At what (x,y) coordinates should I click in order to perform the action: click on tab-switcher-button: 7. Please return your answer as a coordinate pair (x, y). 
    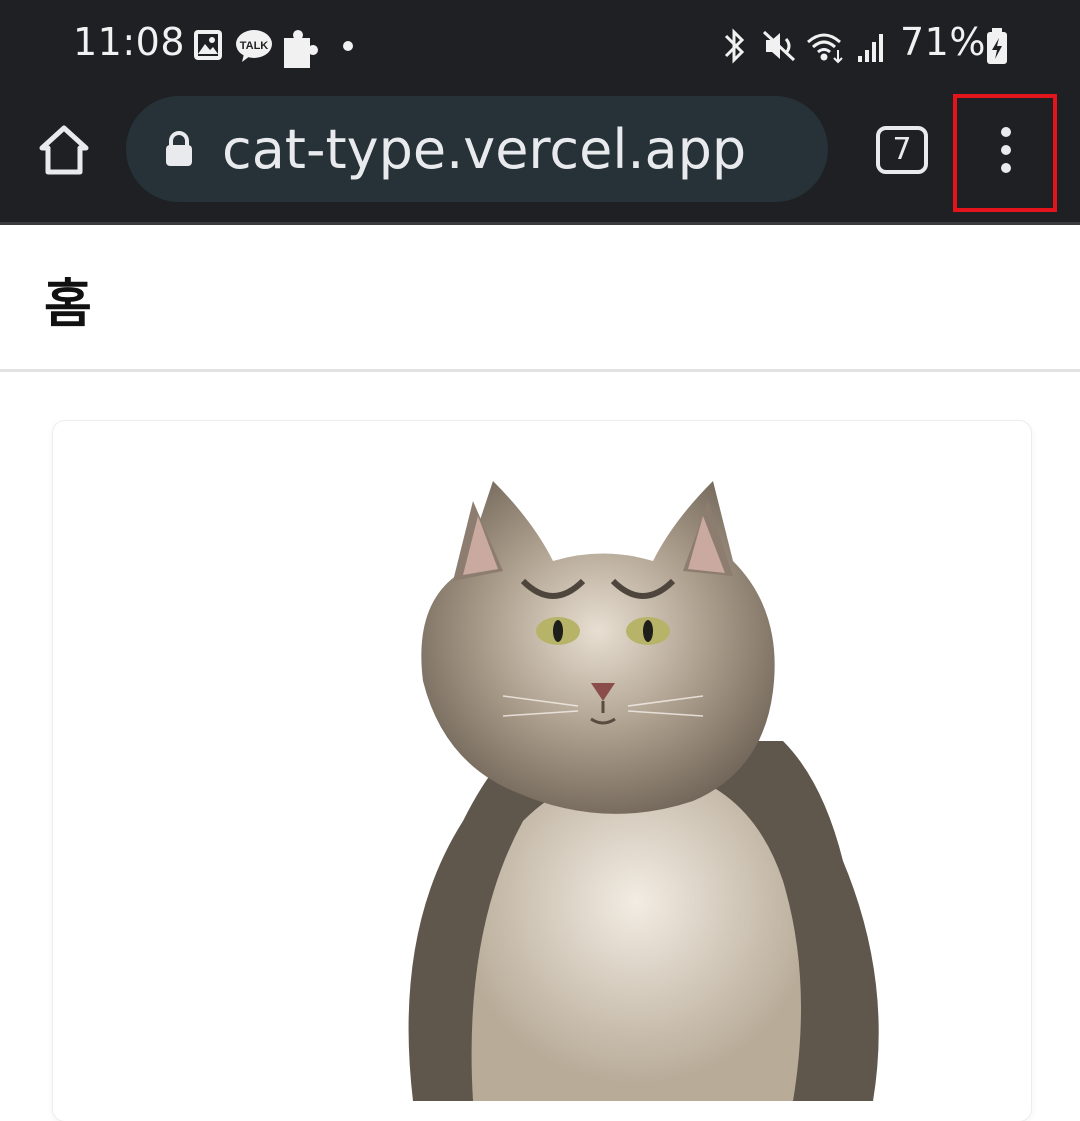
    Looking at the image, I should click on (902, 150).